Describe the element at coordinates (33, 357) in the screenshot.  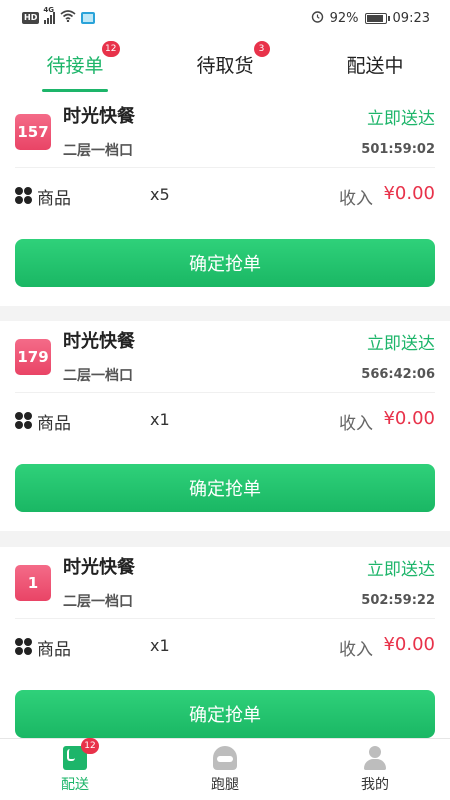
I see `order-number-badge: 179` at that location.